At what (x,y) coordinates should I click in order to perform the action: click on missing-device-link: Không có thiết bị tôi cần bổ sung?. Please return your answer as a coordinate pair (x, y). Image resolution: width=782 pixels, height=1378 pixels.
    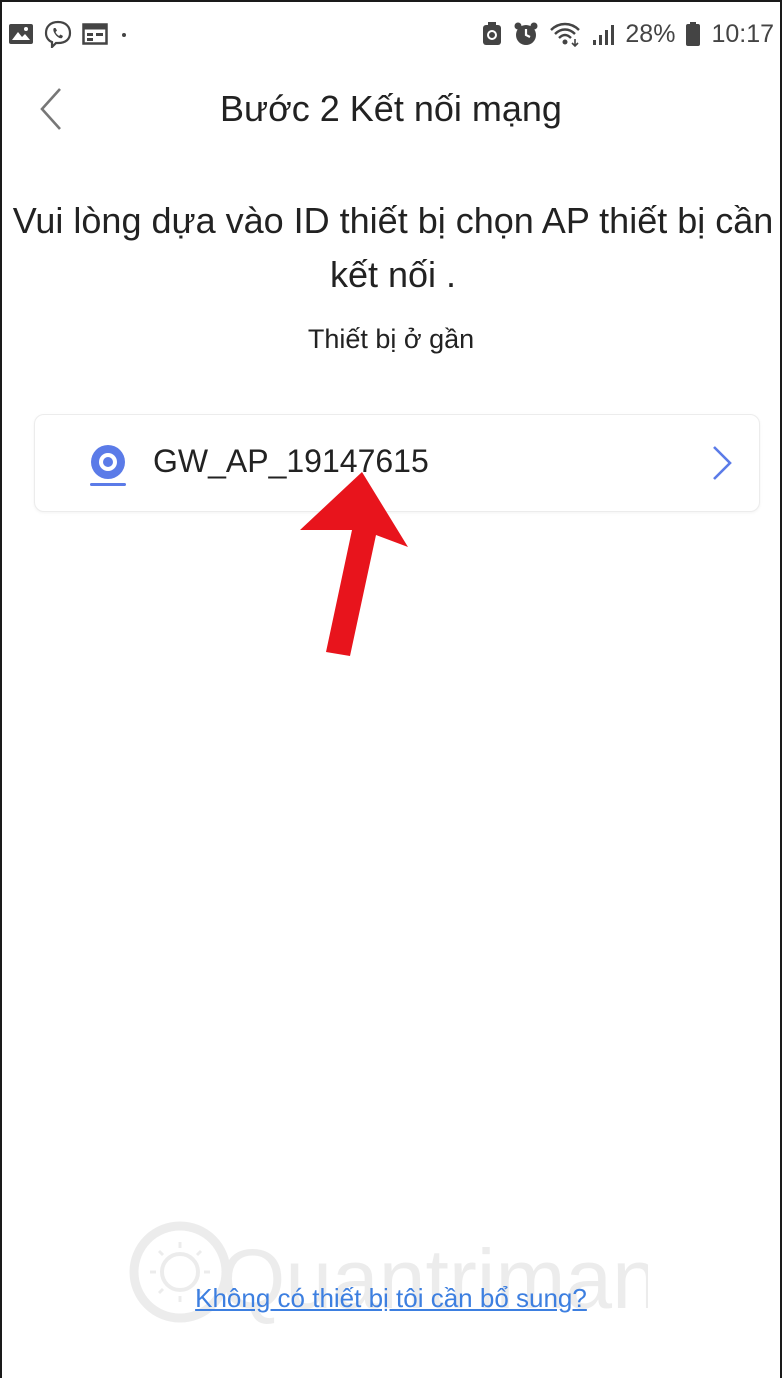
    Looking at the image, I should click on (391, 1298).